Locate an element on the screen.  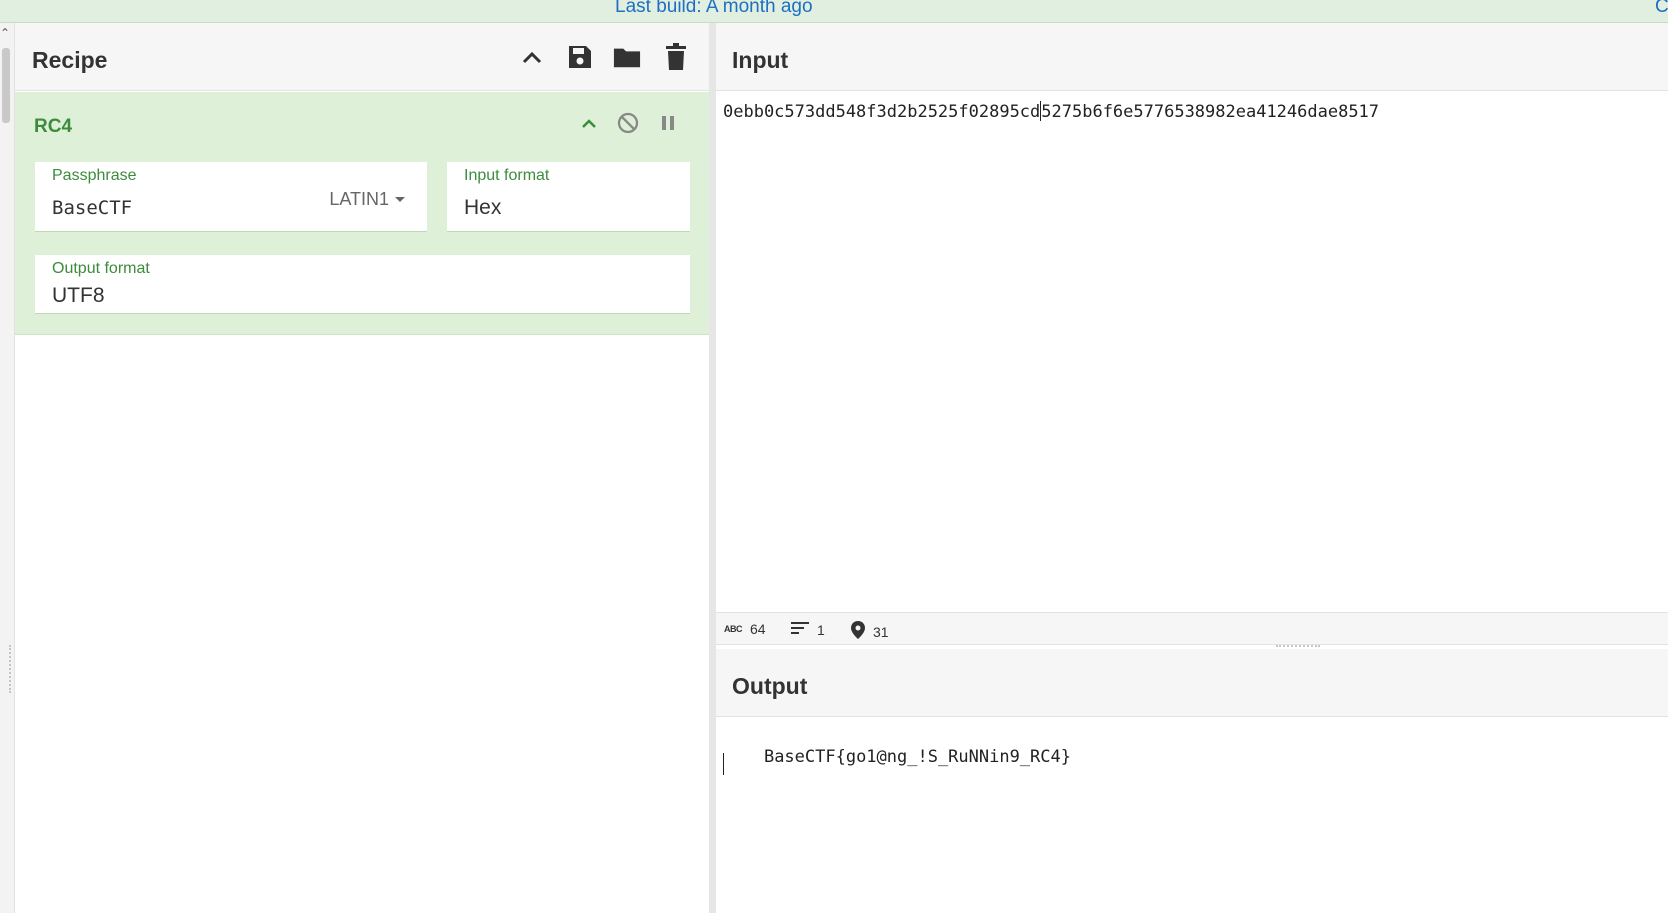
input-text-before-cursor: 0ebb0c573dd548f3d2b2525f02895cd is located at coordinates (882, 112).